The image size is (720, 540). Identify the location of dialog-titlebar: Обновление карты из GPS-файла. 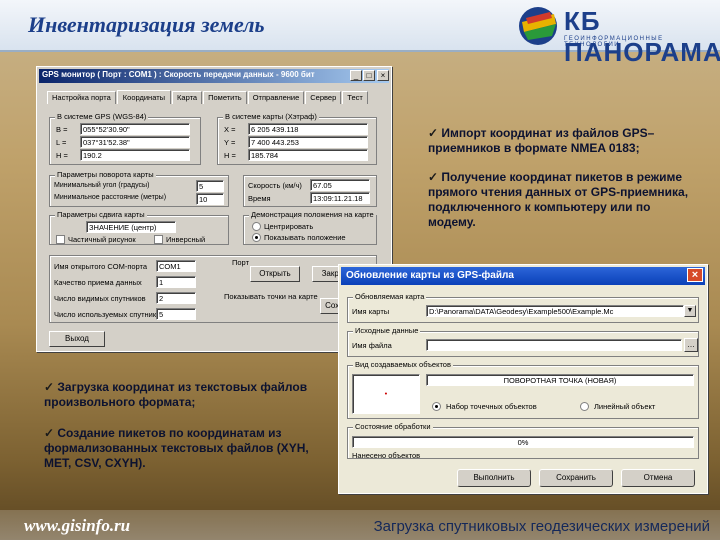
(523, 276).